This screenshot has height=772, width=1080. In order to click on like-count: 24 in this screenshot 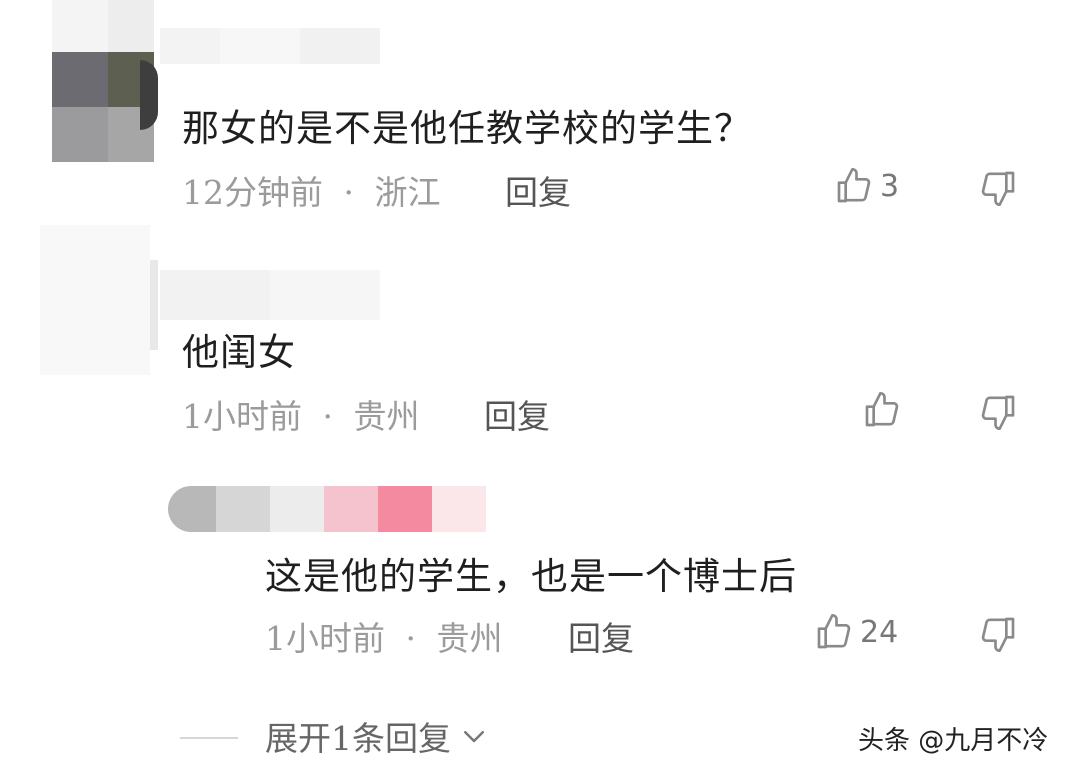, I will do `click(879, 632)`.